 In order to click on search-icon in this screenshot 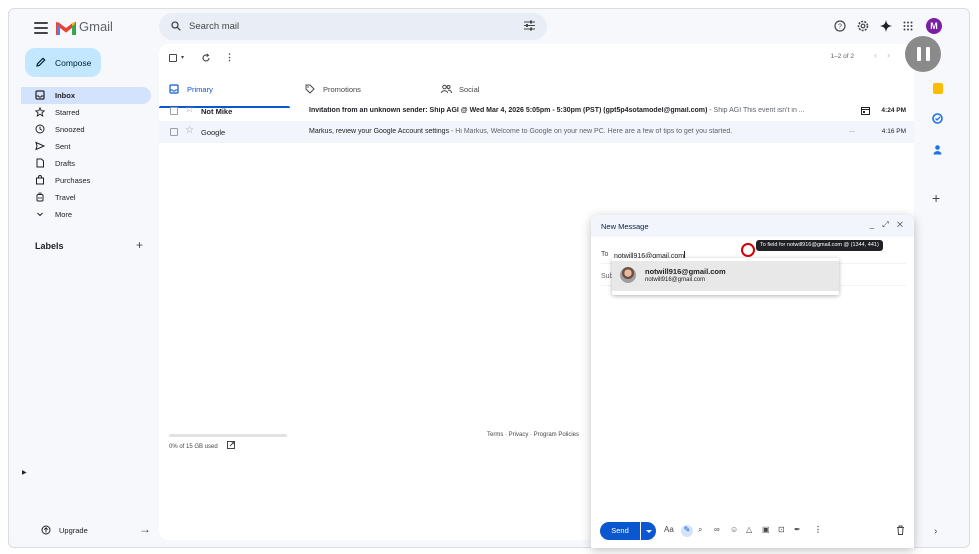, I will do `click(176, 26)`.